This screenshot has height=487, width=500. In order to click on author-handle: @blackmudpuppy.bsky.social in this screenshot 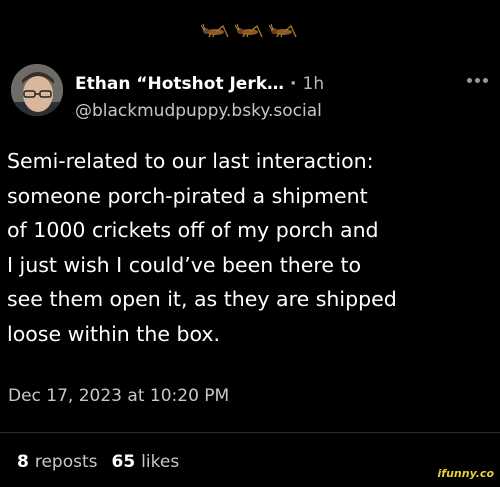, I will do `click(198, 111)`.